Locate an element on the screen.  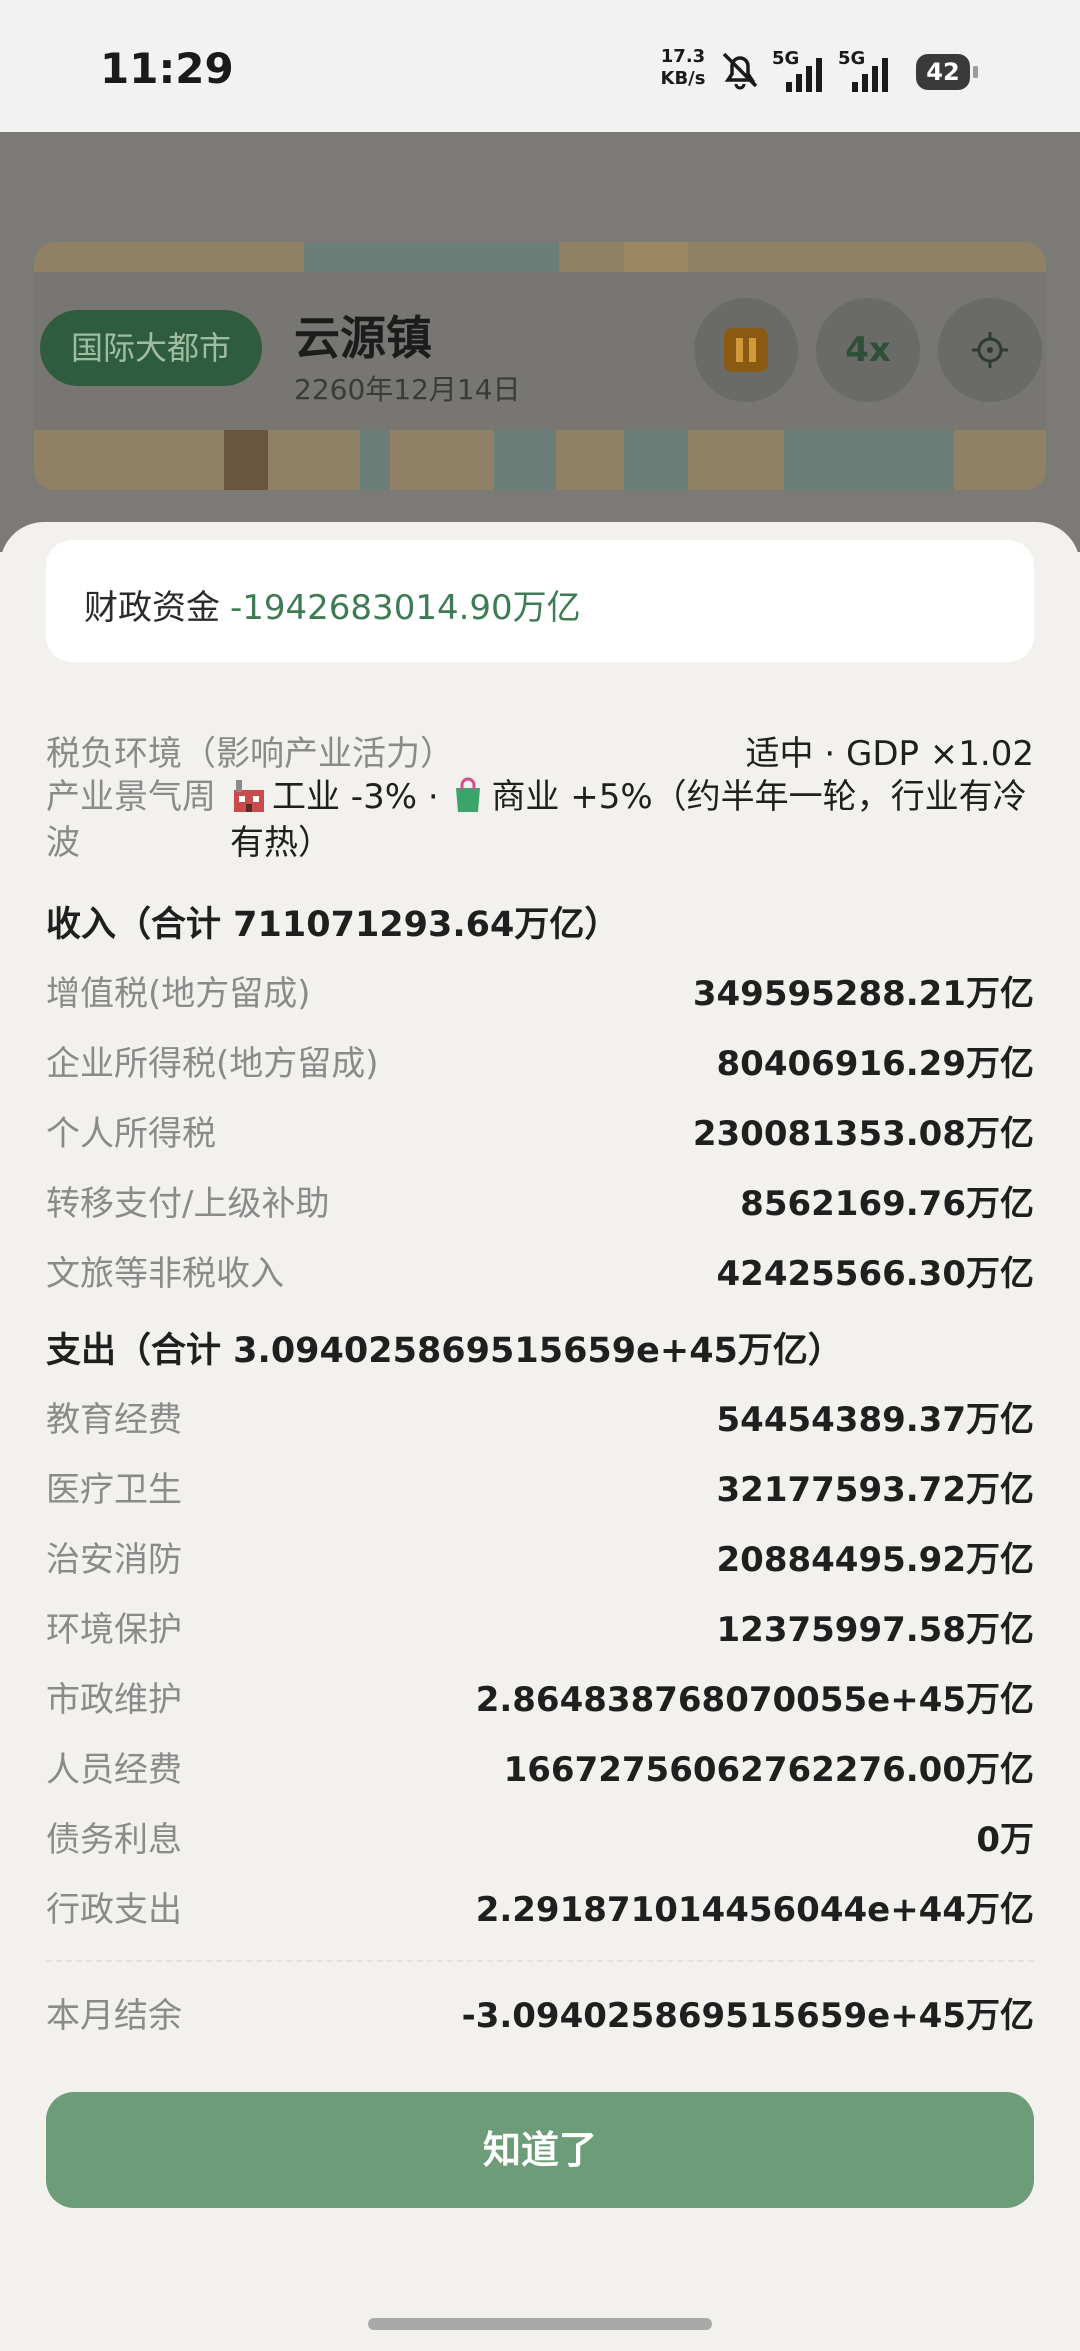
ok-button: 知道了 is located at coordinates (540, 2150).